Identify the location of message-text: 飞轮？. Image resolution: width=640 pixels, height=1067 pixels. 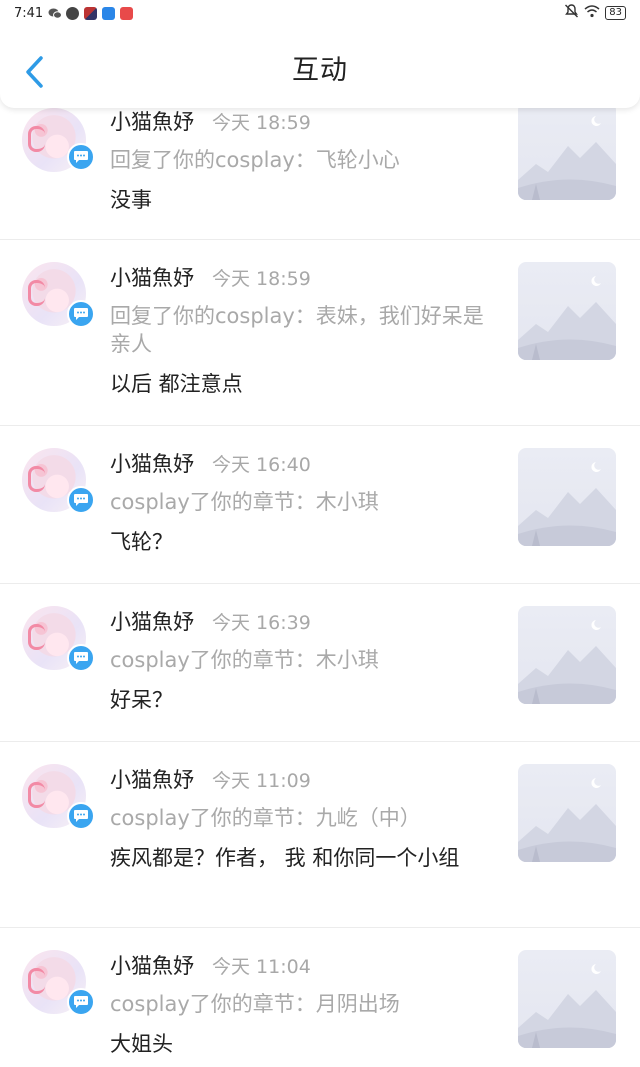
(141, 542).